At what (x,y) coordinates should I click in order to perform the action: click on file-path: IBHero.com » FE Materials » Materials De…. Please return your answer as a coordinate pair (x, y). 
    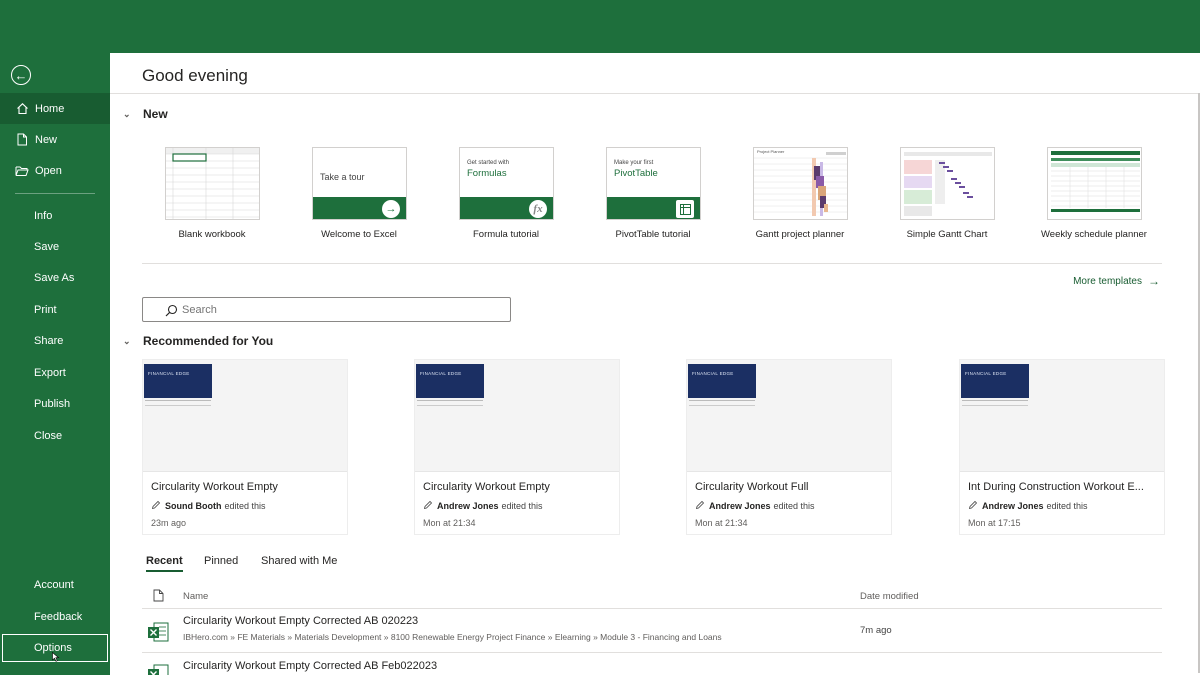
    Looking at the image, I should click on (452, 637).